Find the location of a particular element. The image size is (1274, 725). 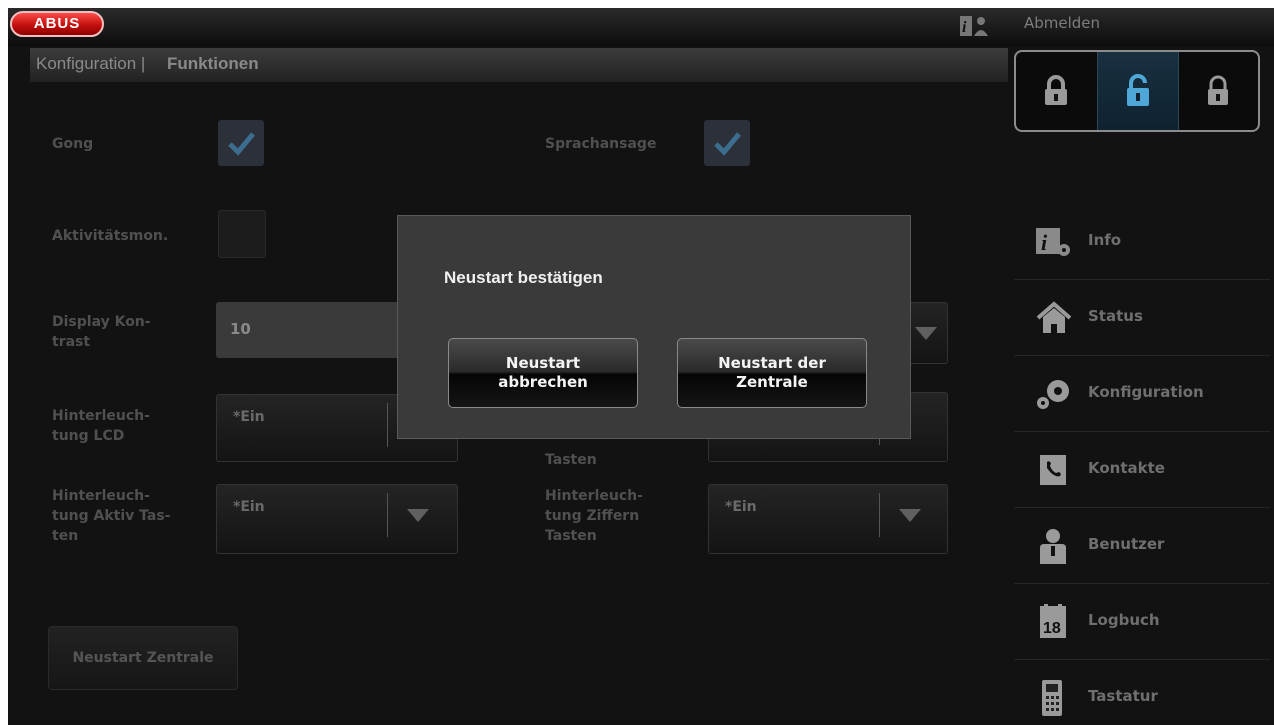

contrast-label: Display Kon-trast is located at coordinates (101, 332).